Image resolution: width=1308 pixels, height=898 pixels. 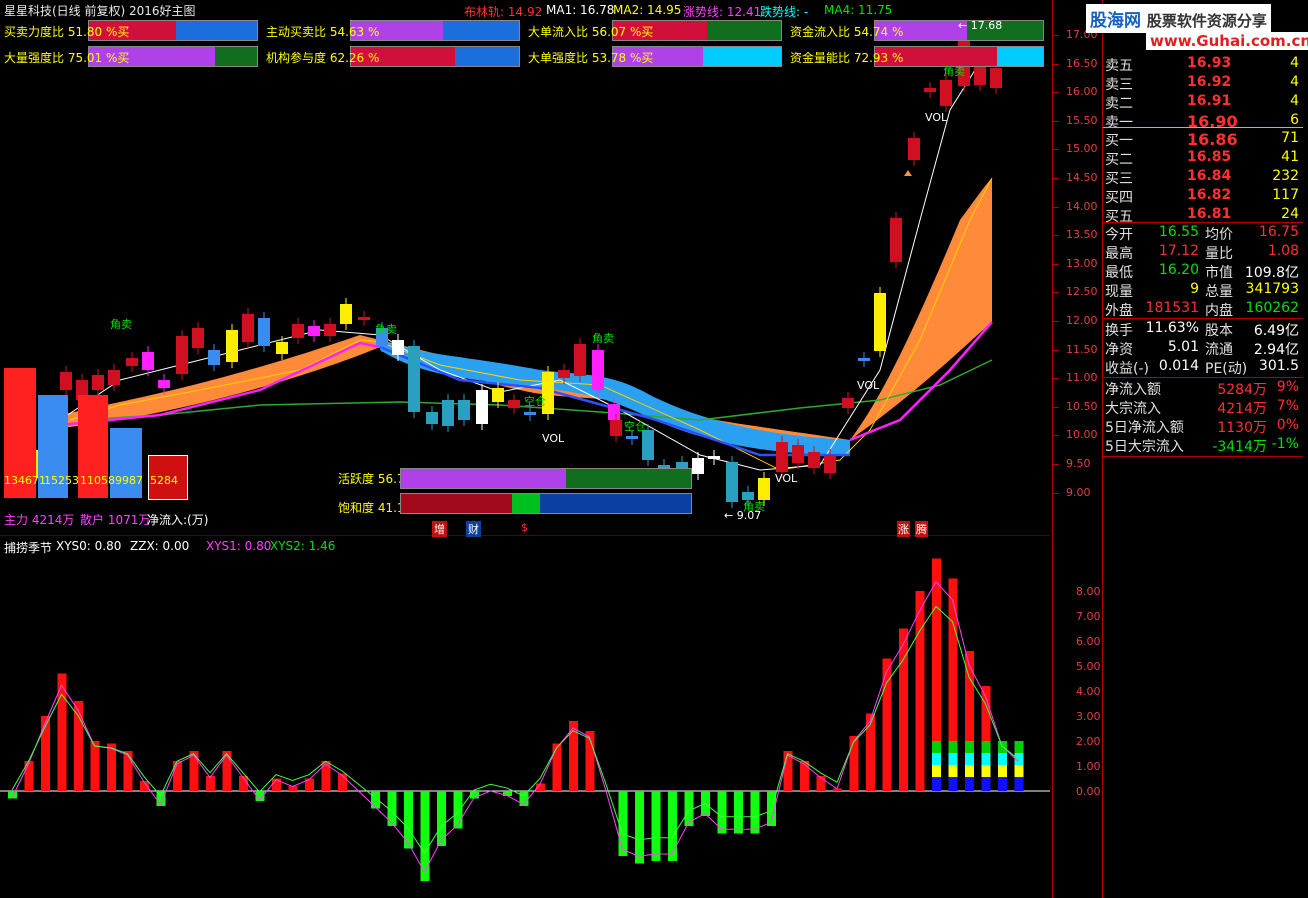 I want to click on price-tick: 13.50, so click(x=1082, y=235).